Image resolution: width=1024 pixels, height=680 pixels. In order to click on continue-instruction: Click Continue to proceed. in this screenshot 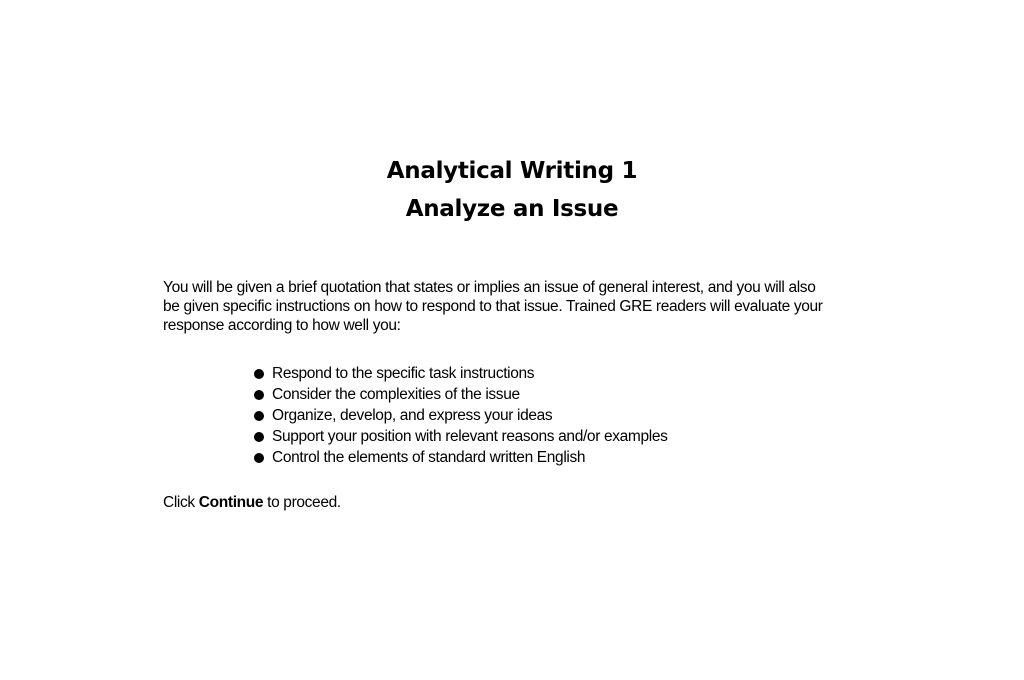, I will do `click(252, 503)`.